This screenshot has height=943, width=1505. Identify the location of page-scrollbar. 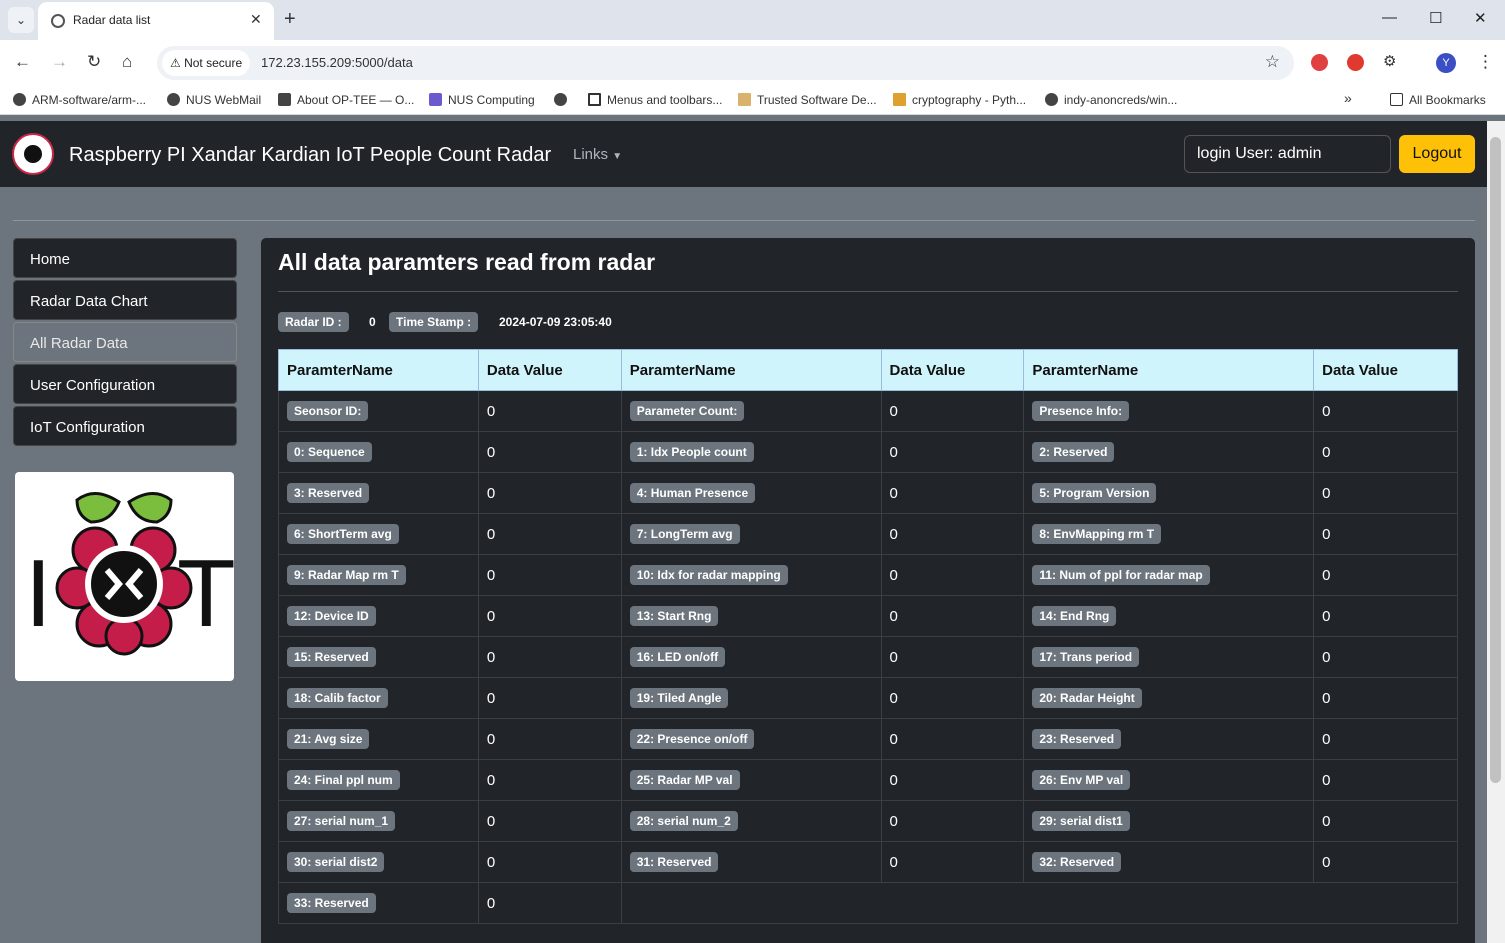
(1496, 532).